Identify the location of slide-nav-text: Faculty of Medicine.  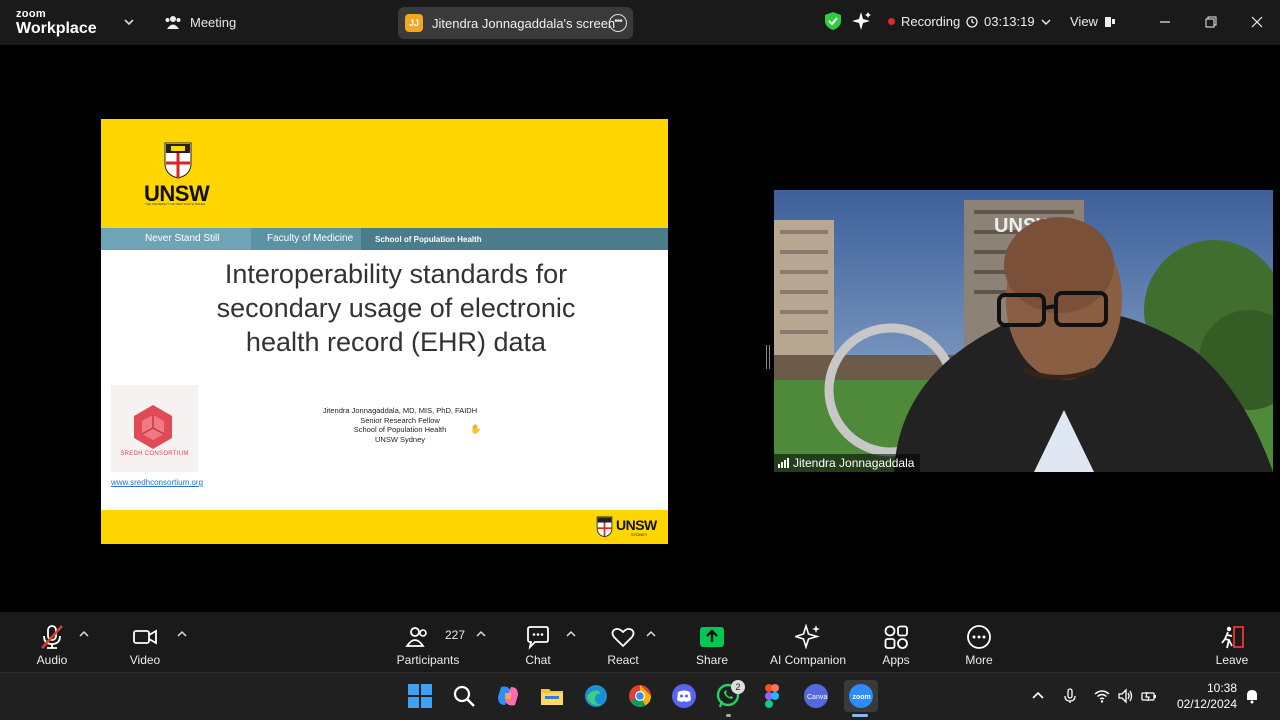
(310, 238).